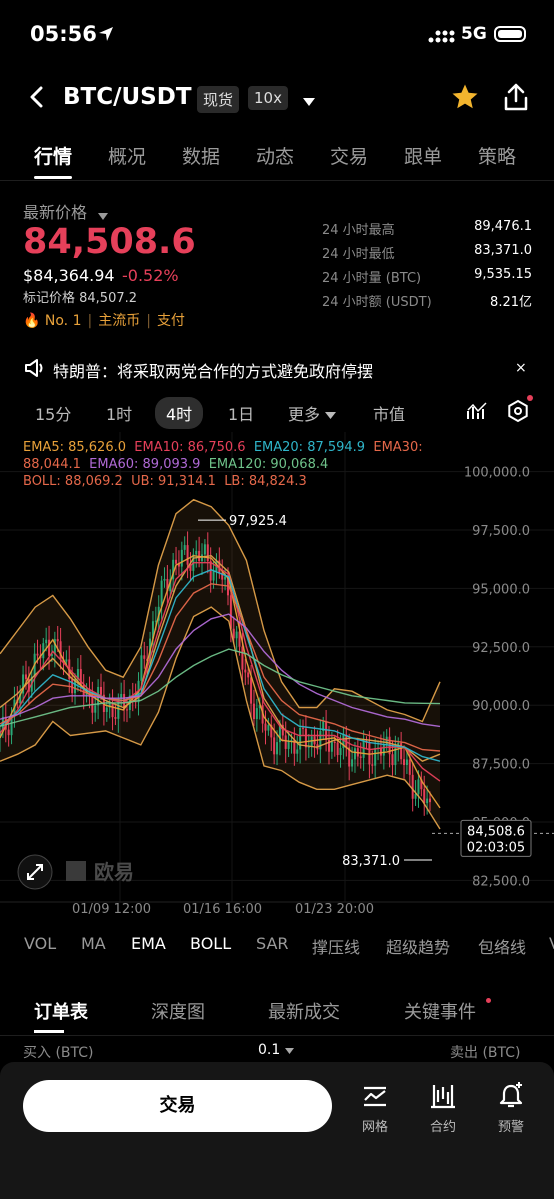 The width and height of the screenshot is (554, 1199). What do you see at coordinates (55, 211) in the screenshot?
I see `latest-price-label: 最新价格` at bounding box center [55, 211].